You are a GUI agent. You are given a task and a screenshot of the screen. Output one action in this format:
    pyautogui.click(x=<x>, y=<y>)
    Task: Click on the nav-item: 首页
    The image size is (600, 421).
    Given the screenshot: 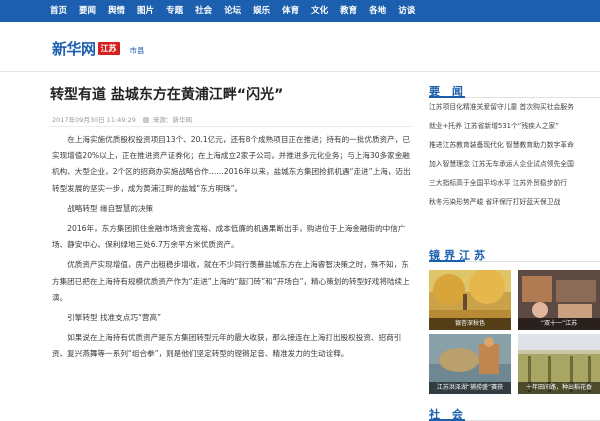 What is the action you would take?
    pyautogui.click(x=58, y=11)
    